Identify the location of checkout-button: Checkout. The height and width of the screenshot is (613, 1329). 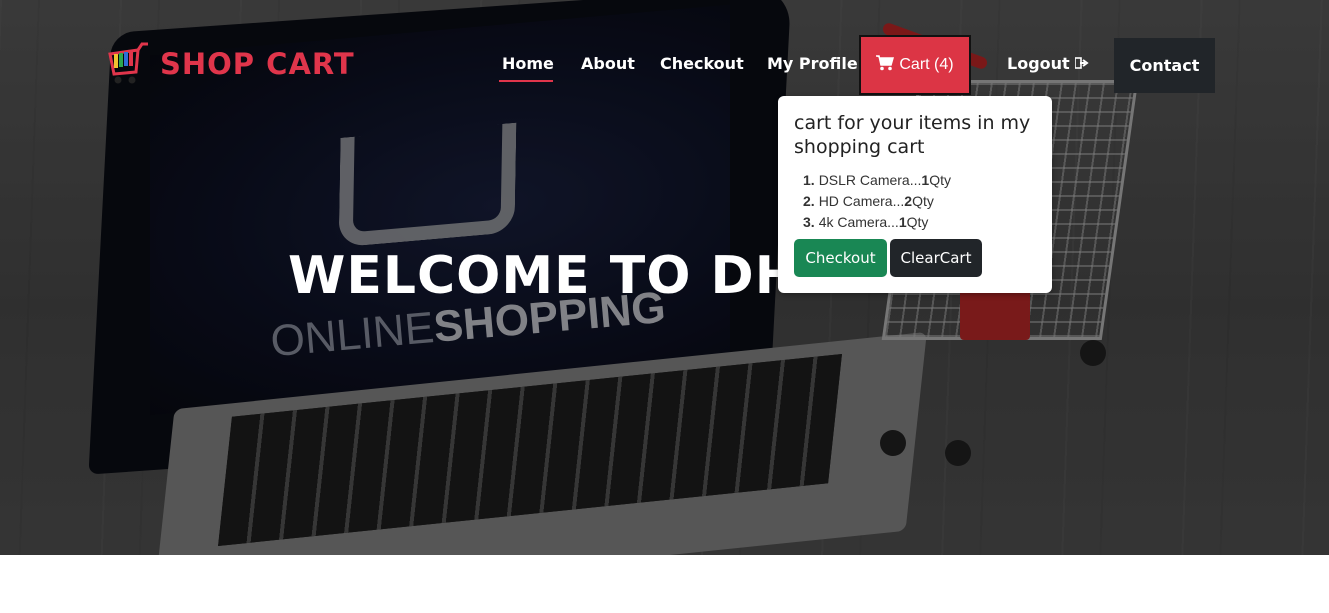
(840, 258).